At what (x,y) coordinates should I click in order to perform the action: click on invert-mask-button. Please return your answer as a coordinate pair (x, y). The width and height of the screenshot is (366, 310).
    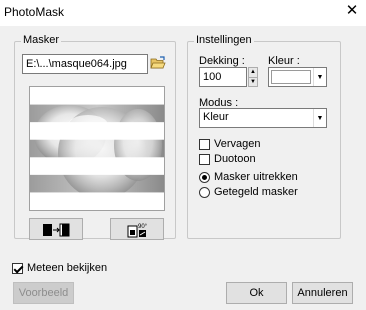
    Looking at the image, I should click on (56, 229).